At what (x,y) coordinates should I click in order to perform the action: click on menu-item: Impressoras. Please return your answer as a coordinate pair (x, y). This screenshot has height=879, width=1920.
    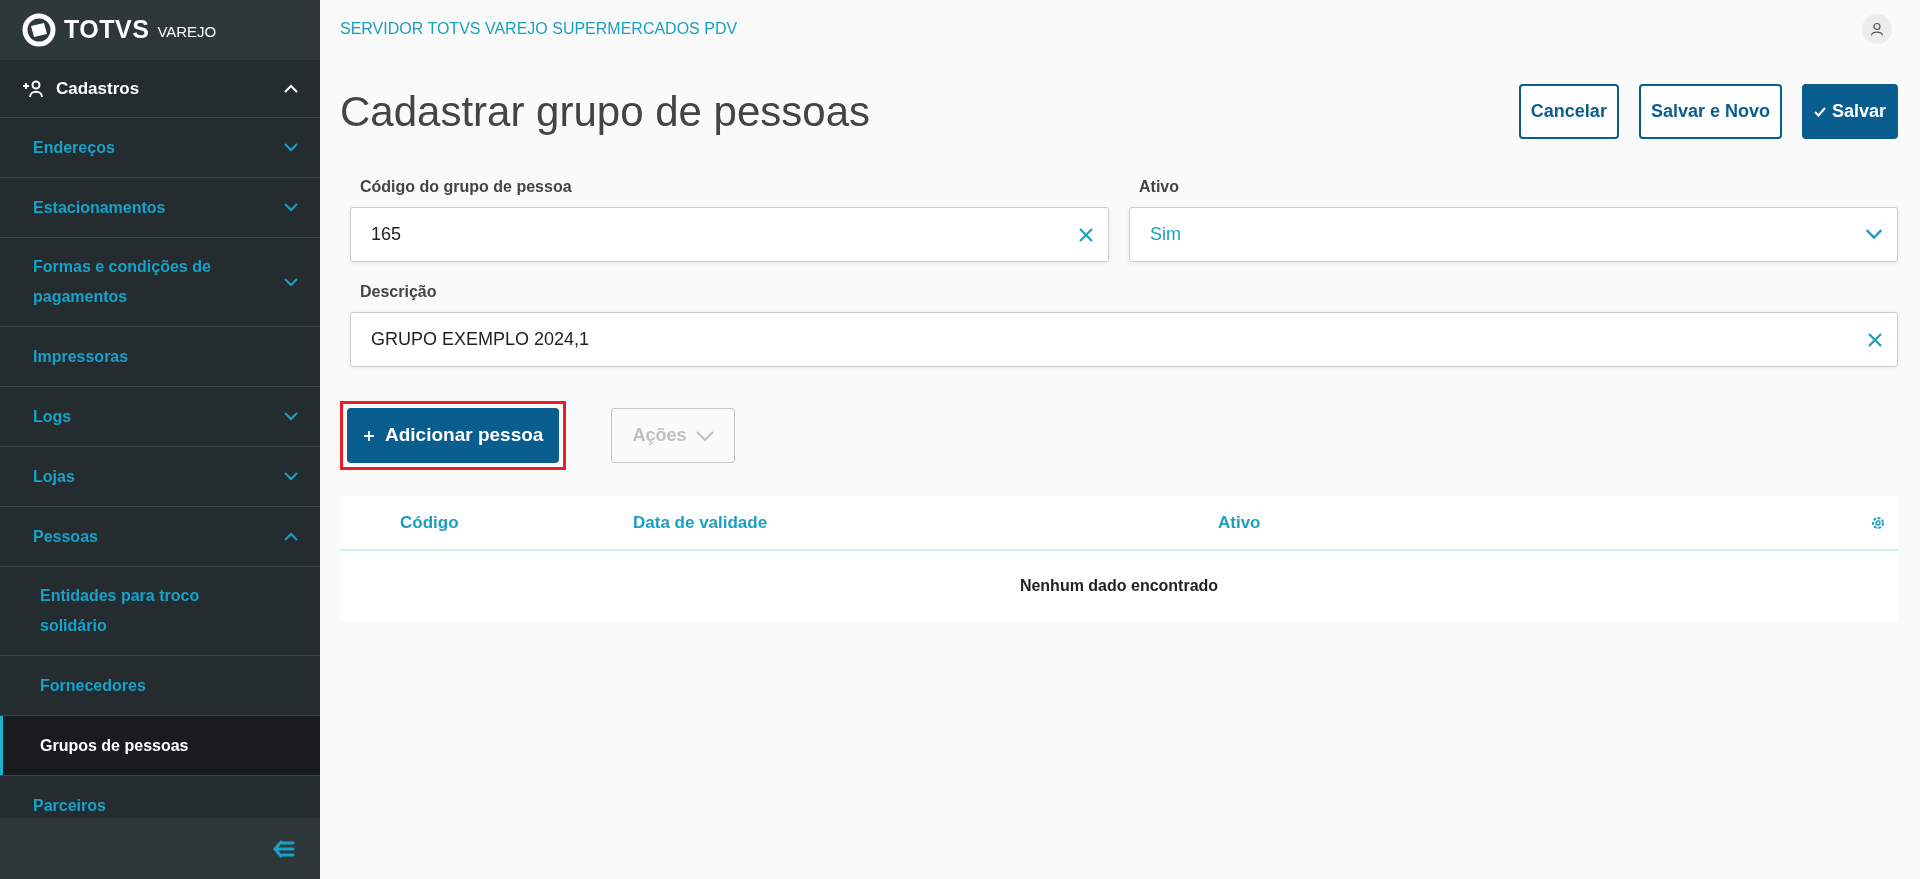
    Looking at the image, I should click on (160, 357).